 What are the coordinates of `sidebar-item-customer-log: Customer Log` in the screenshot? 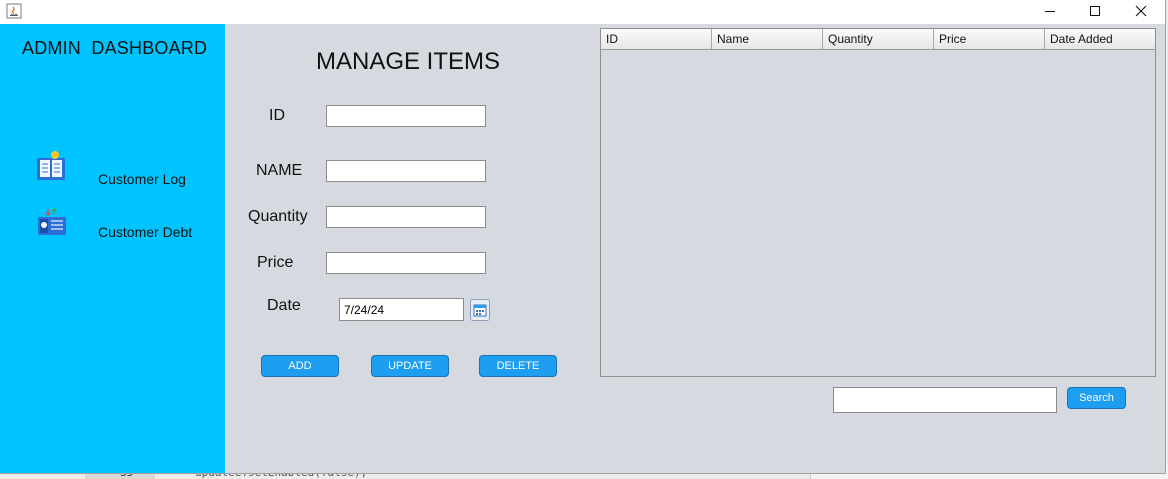 It's located at (120, 168).